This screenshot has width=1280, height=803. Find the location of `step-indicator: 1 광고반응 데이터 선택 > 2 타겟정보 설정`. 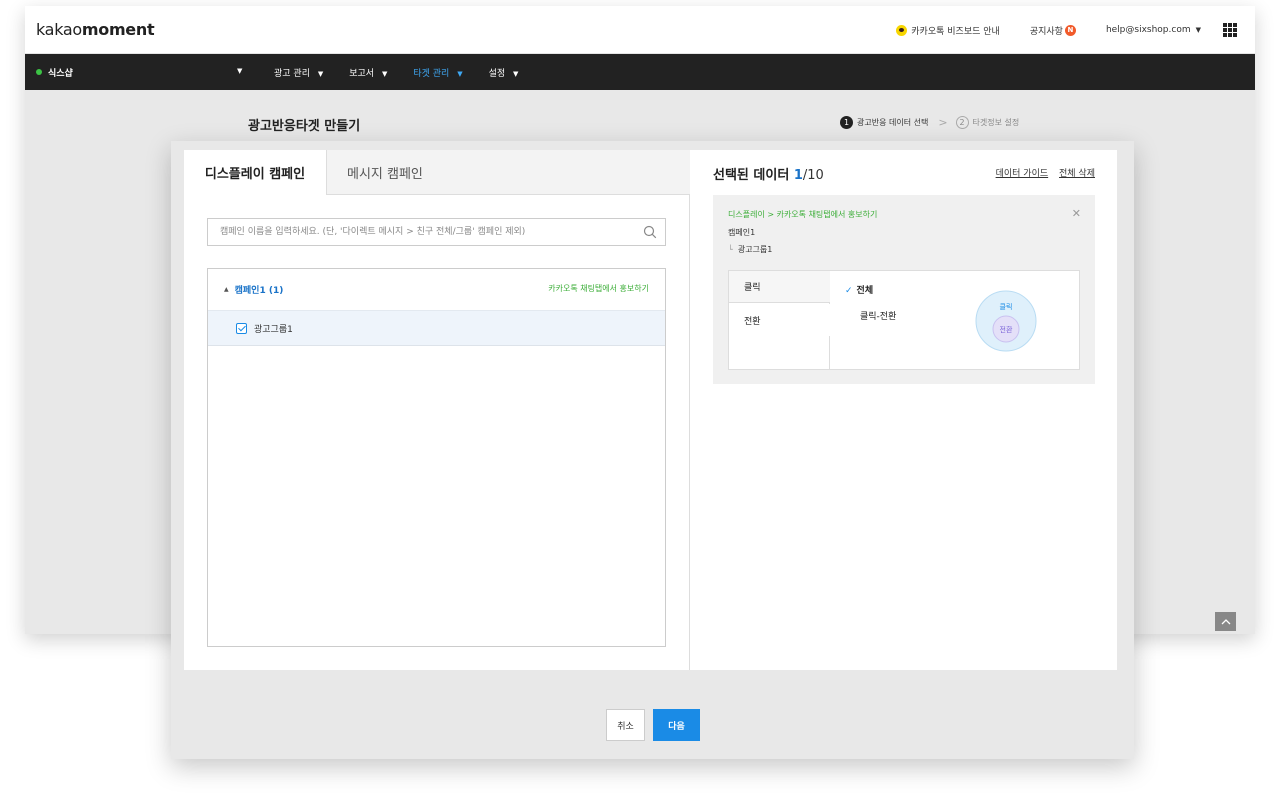

step-indicator: 1 광고반응 데이터 선택 > 2 타겟정보 설정 is located at coordinates (929, 122).